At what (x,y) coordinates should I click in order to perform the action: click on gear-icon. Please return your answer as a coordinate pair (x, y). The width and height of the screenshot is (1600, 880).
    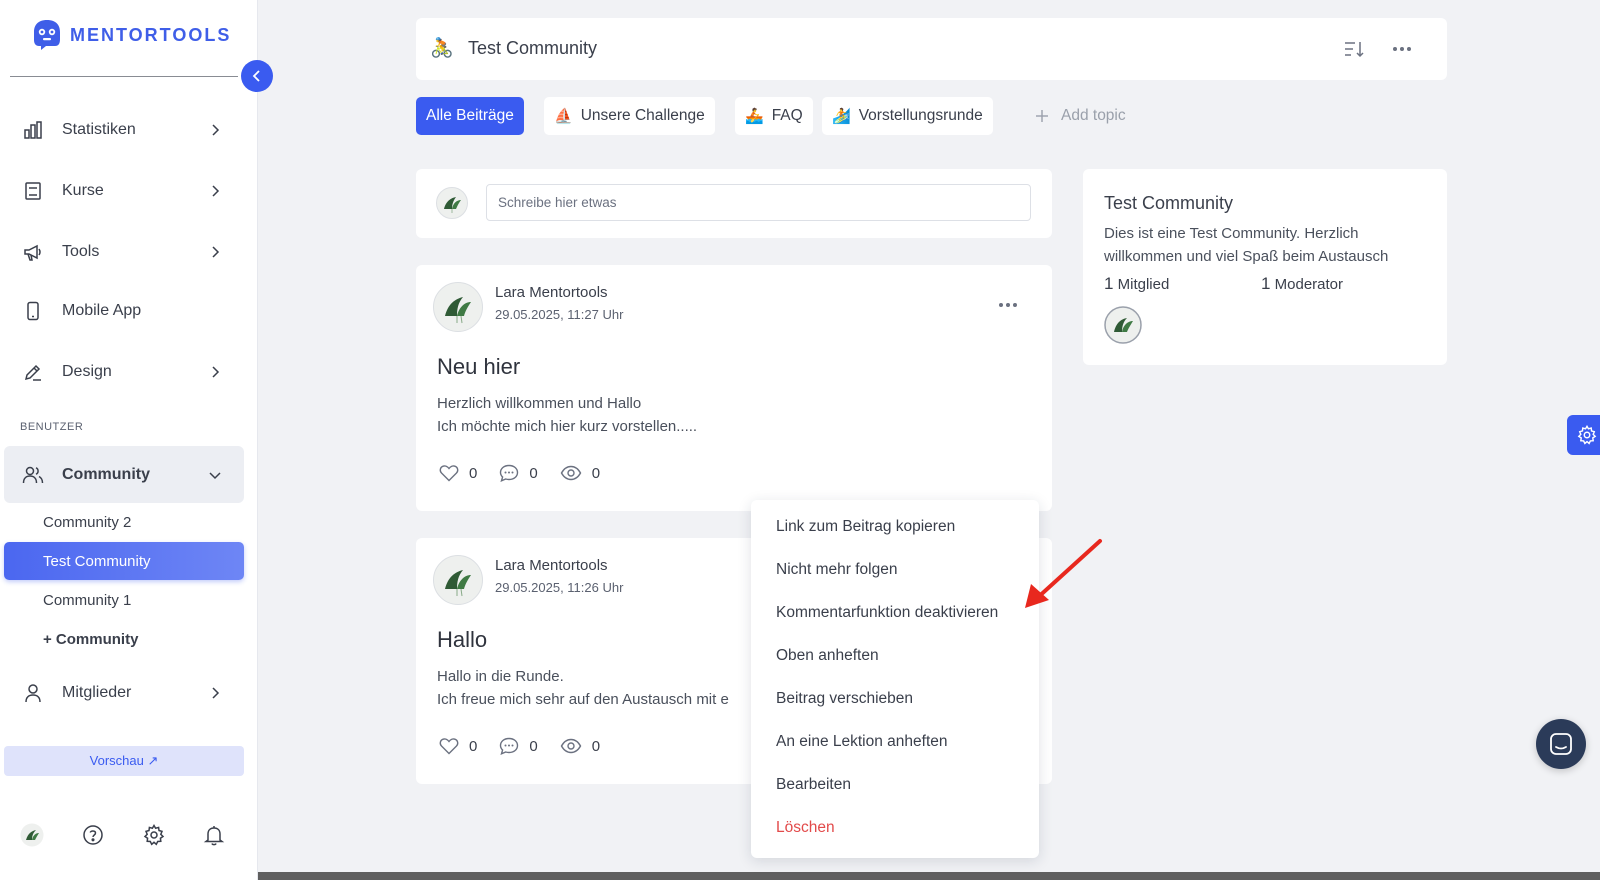
    Looking at the image, I should click on (1587, 435).